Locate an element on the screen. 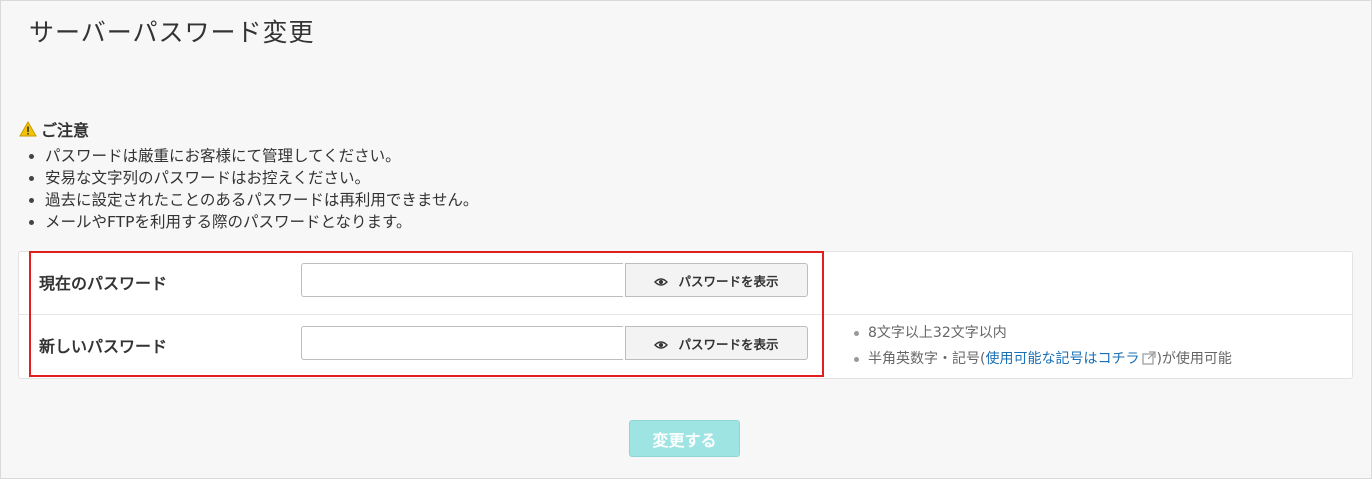  show-current-password-button: パスワードを表示 is located at coordinates (716, 280).